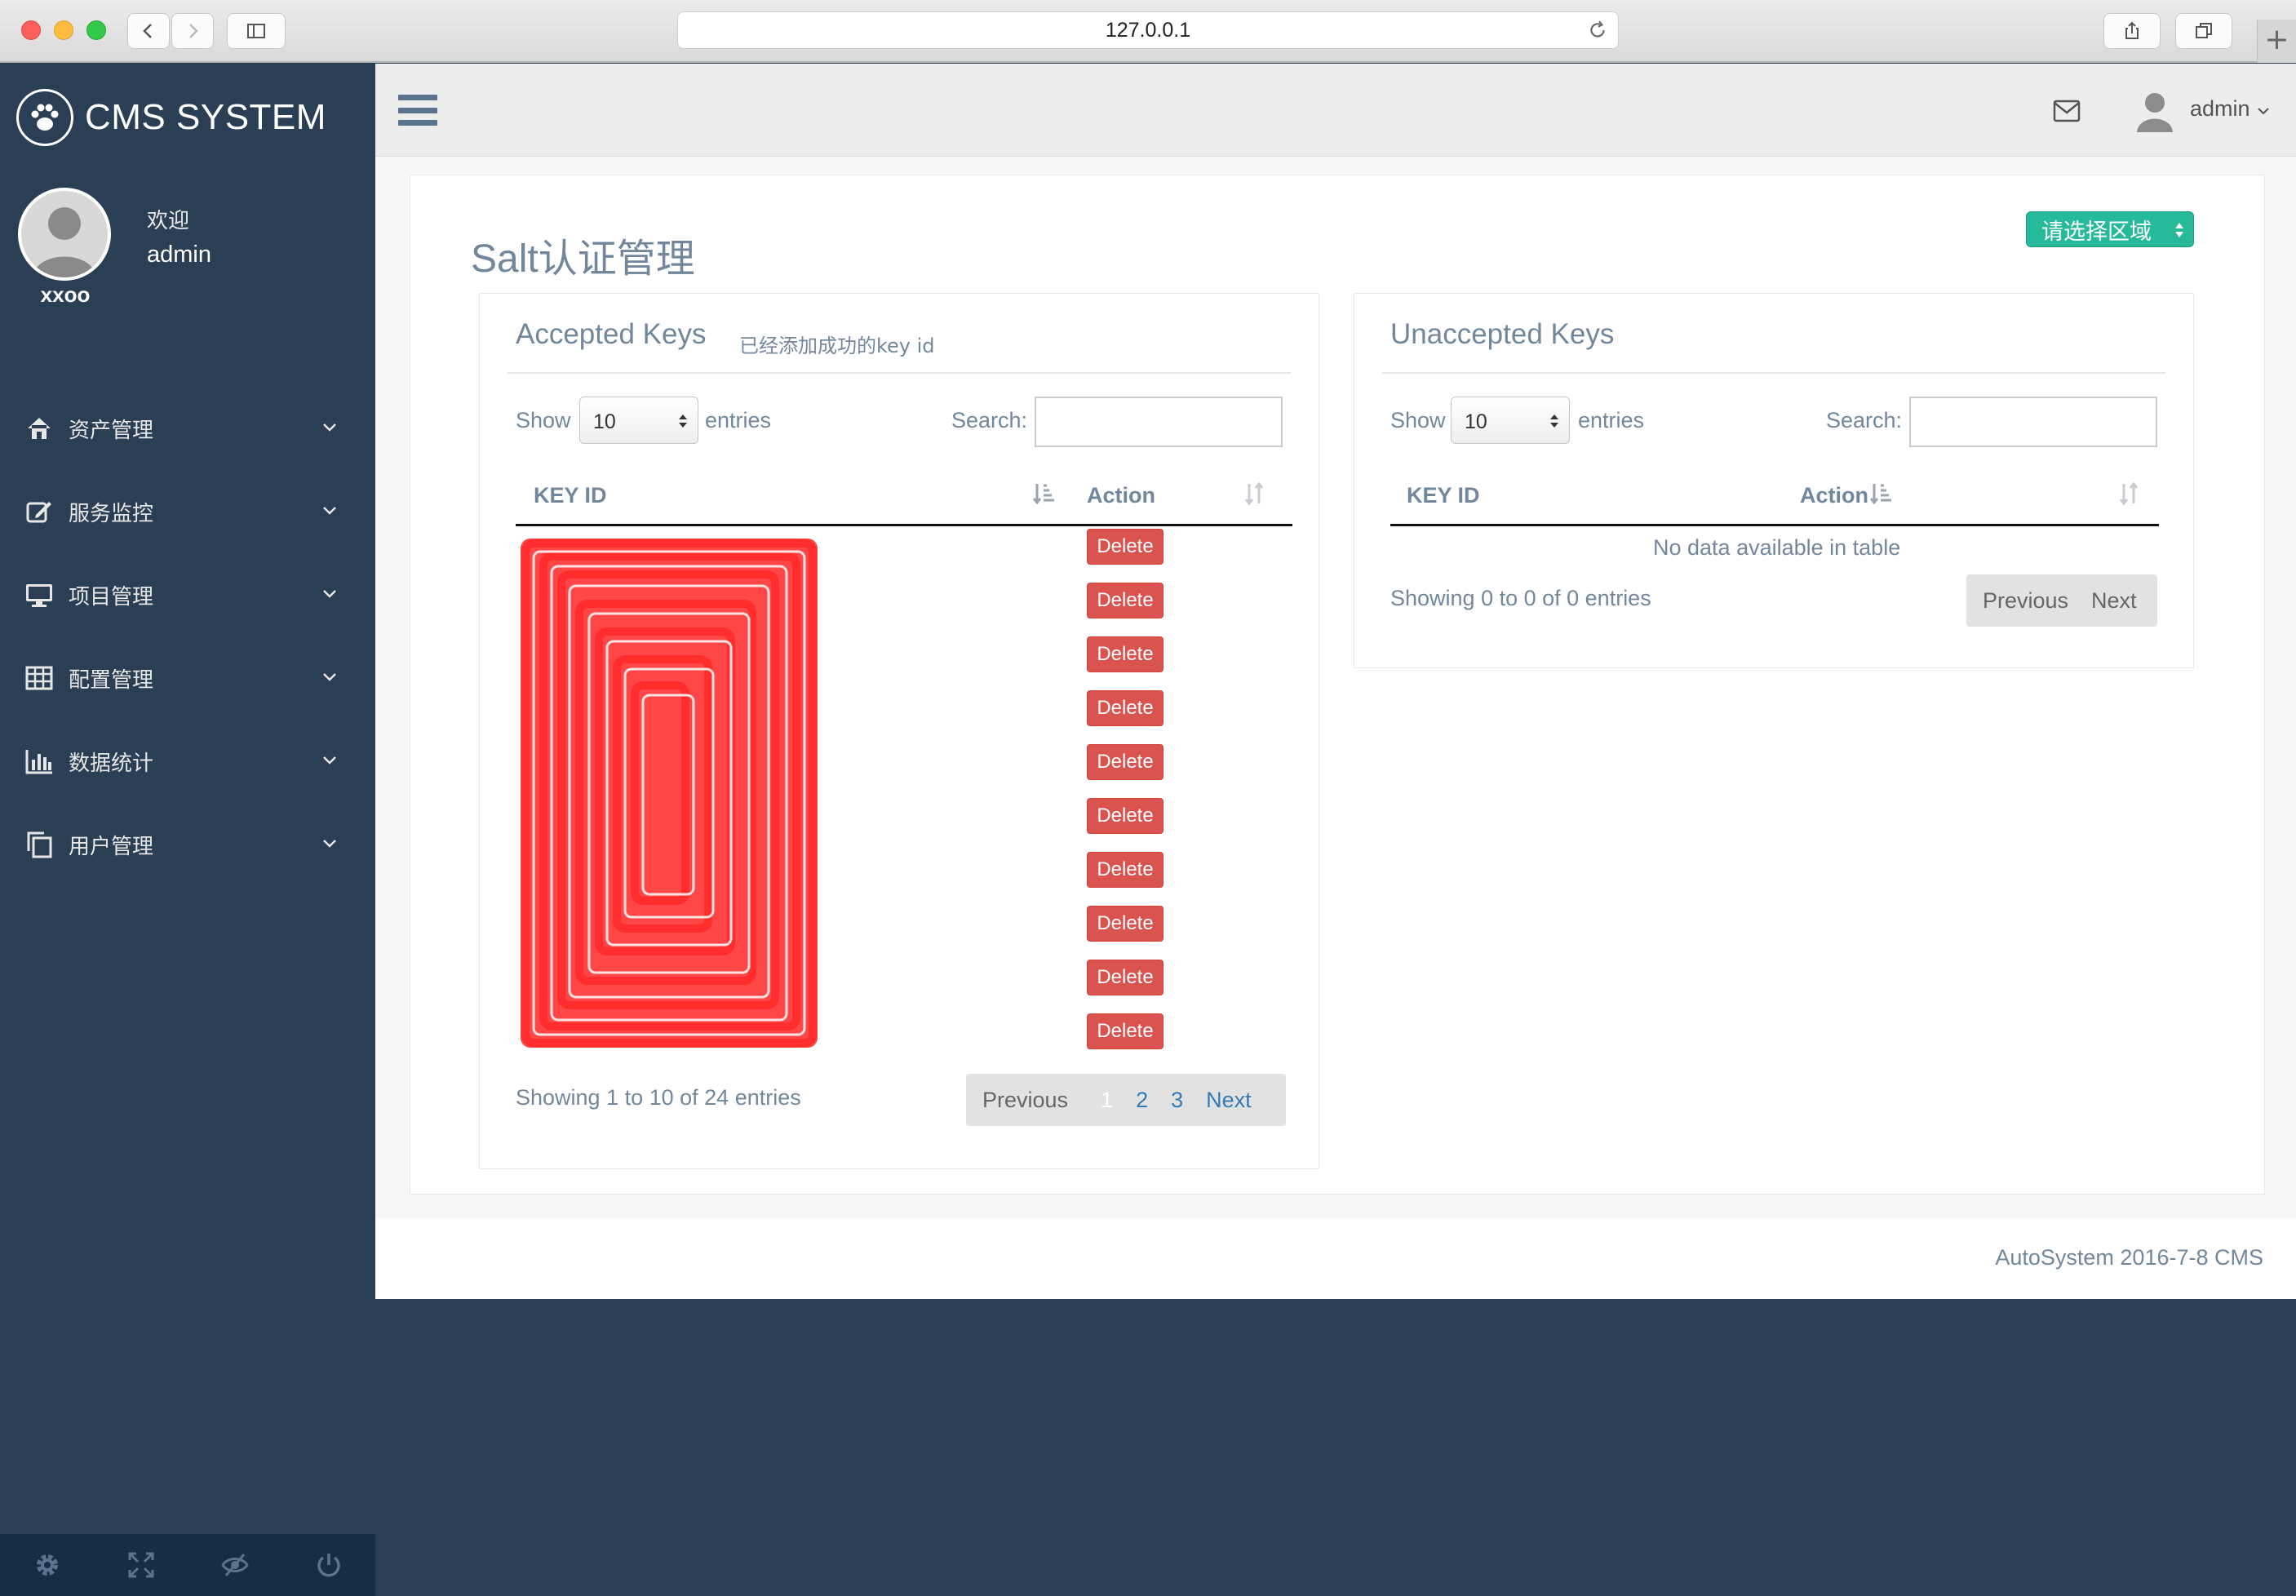 Image resolution: width=2296 pixels, height=1596 pixels. I want to click on close-window-button, so click(31, 30).